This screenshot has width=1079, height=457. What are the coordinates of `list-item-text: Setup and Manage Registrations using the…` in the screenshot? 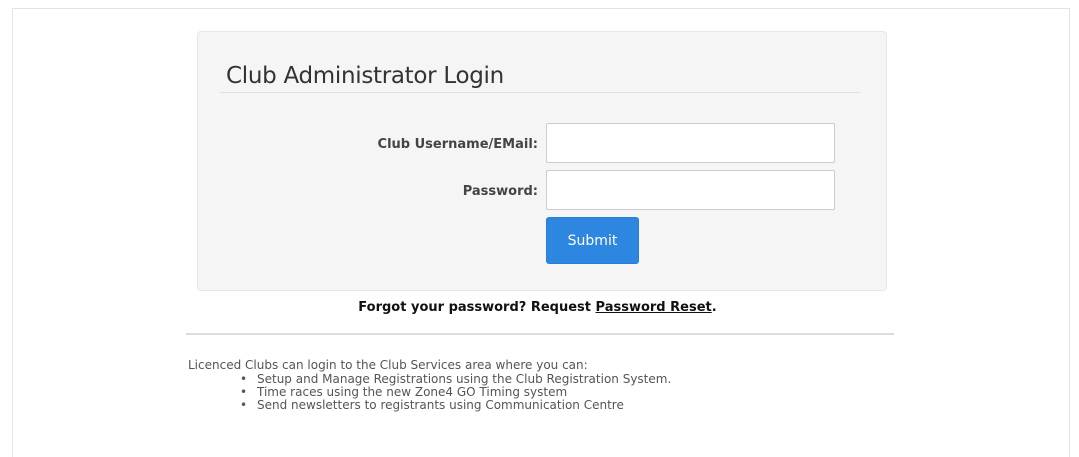 It's located at (464, 379).